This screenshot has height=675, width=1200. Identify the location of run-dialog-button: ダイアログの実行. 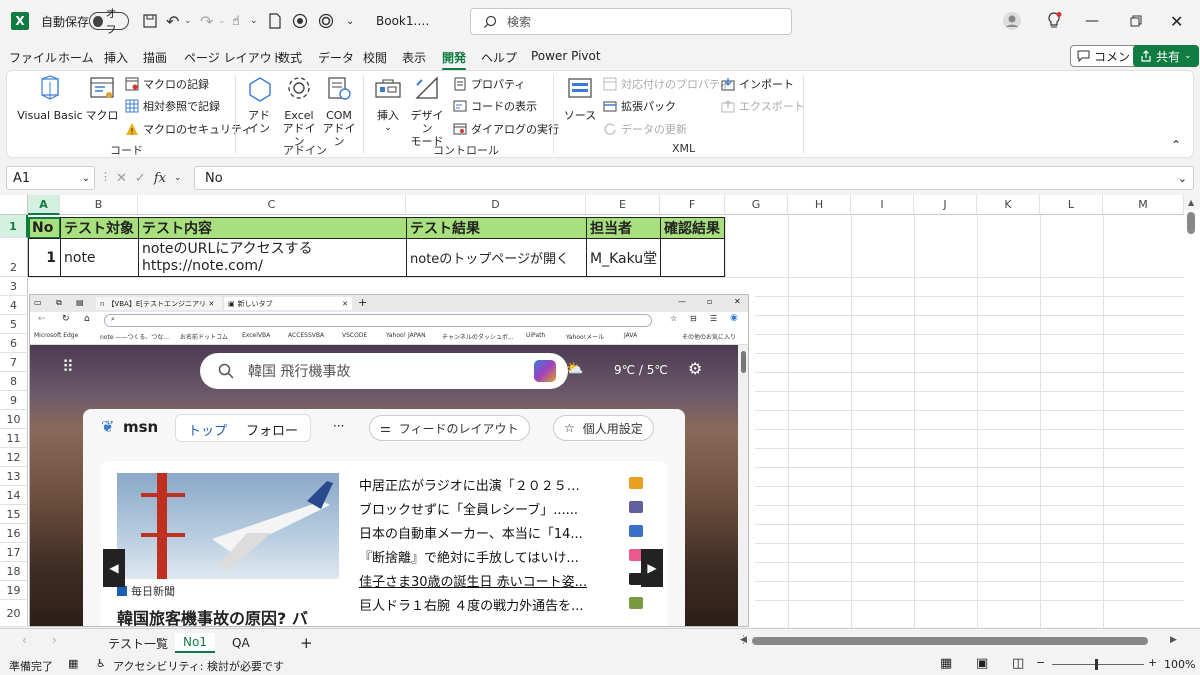
(506, 129).